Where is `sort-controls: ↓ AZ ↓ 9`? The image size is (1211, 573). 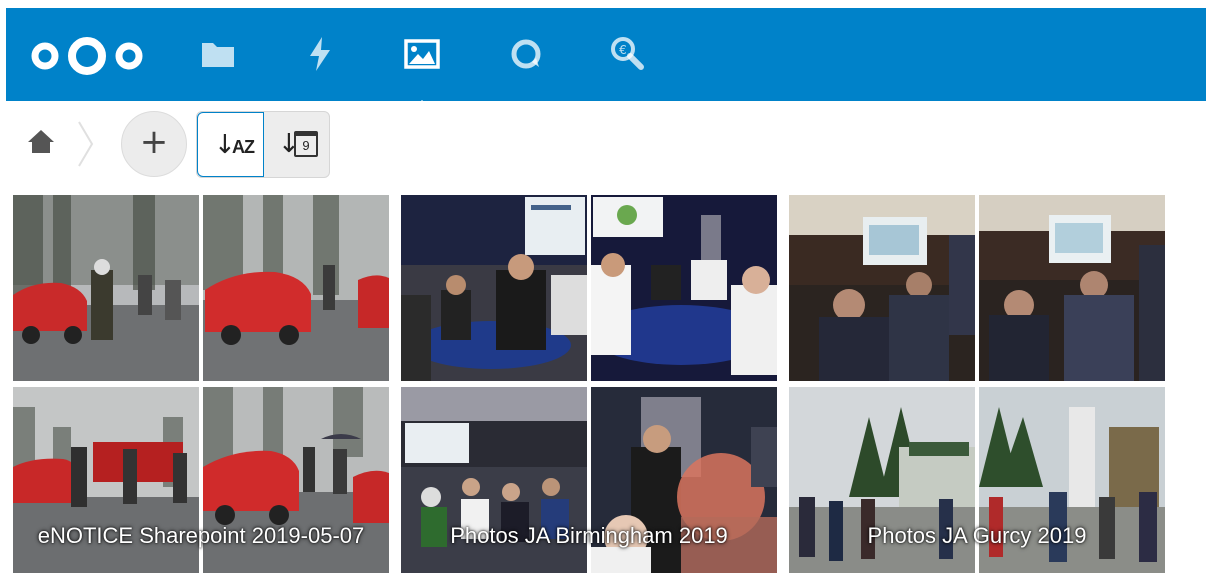 sort-controls: ↓ AZ ↓ 9 is located at coordinates (263, 144).